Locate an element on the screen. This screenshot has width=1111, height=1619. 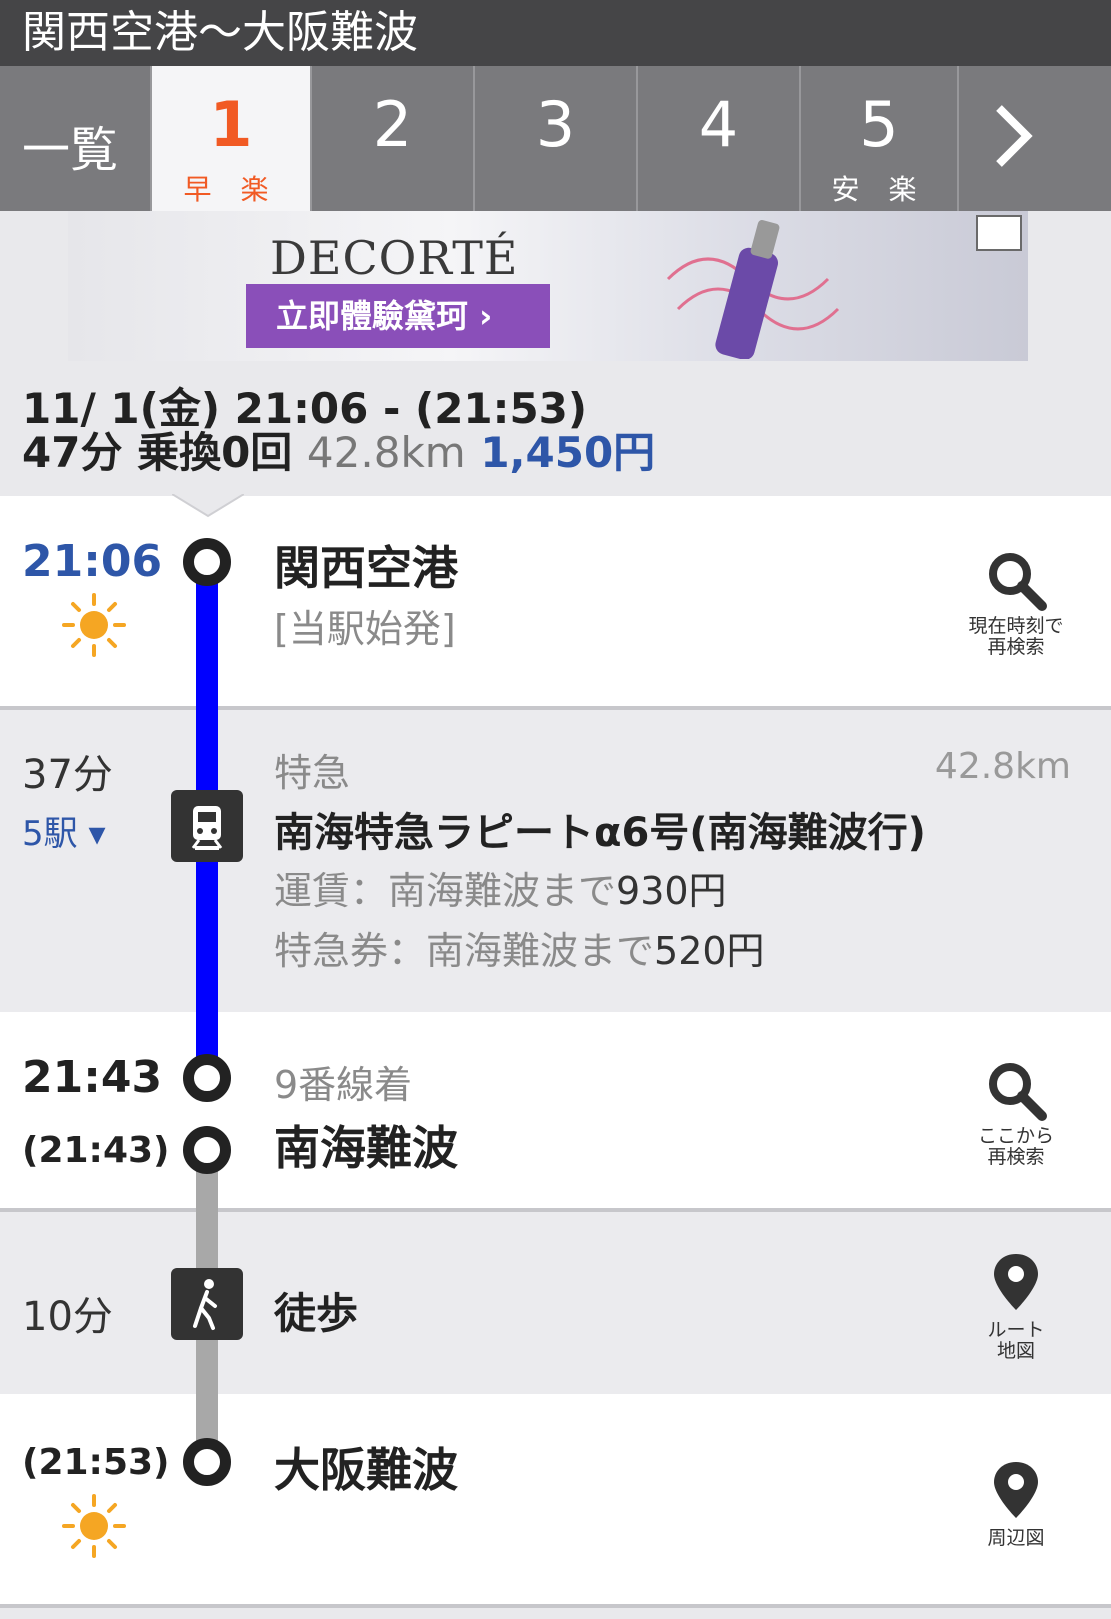
tab-next is located at coordinates (1034, 138).